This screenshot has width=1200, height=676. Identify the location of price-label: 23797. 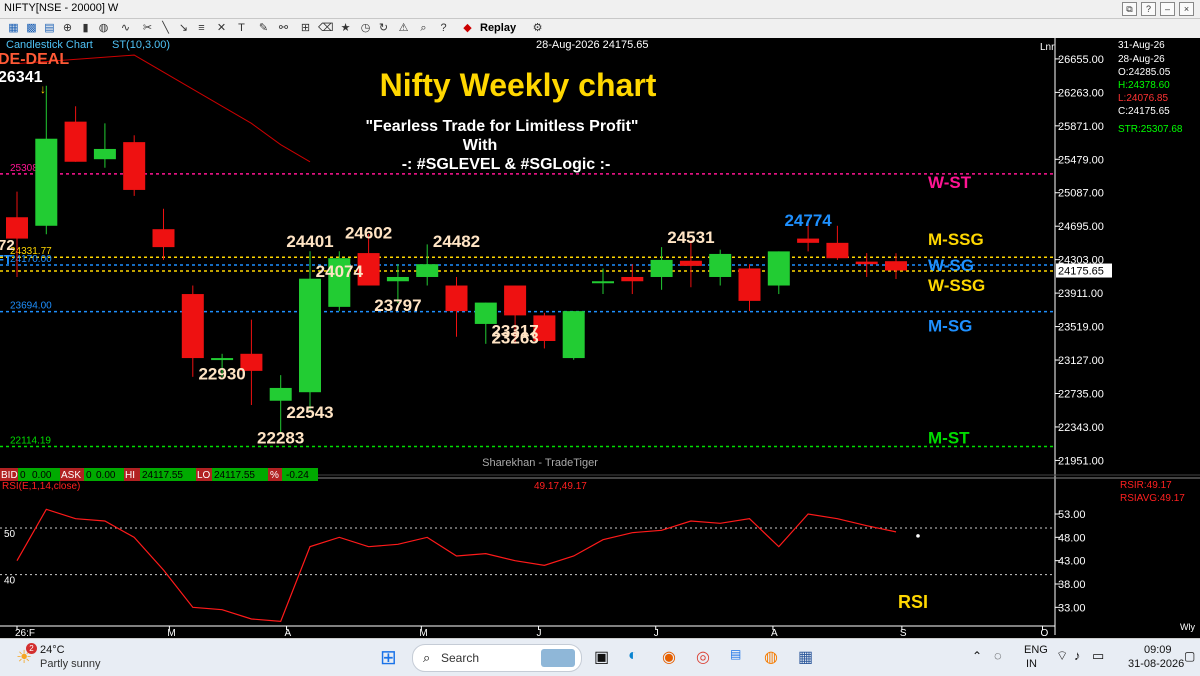
(397, 305).